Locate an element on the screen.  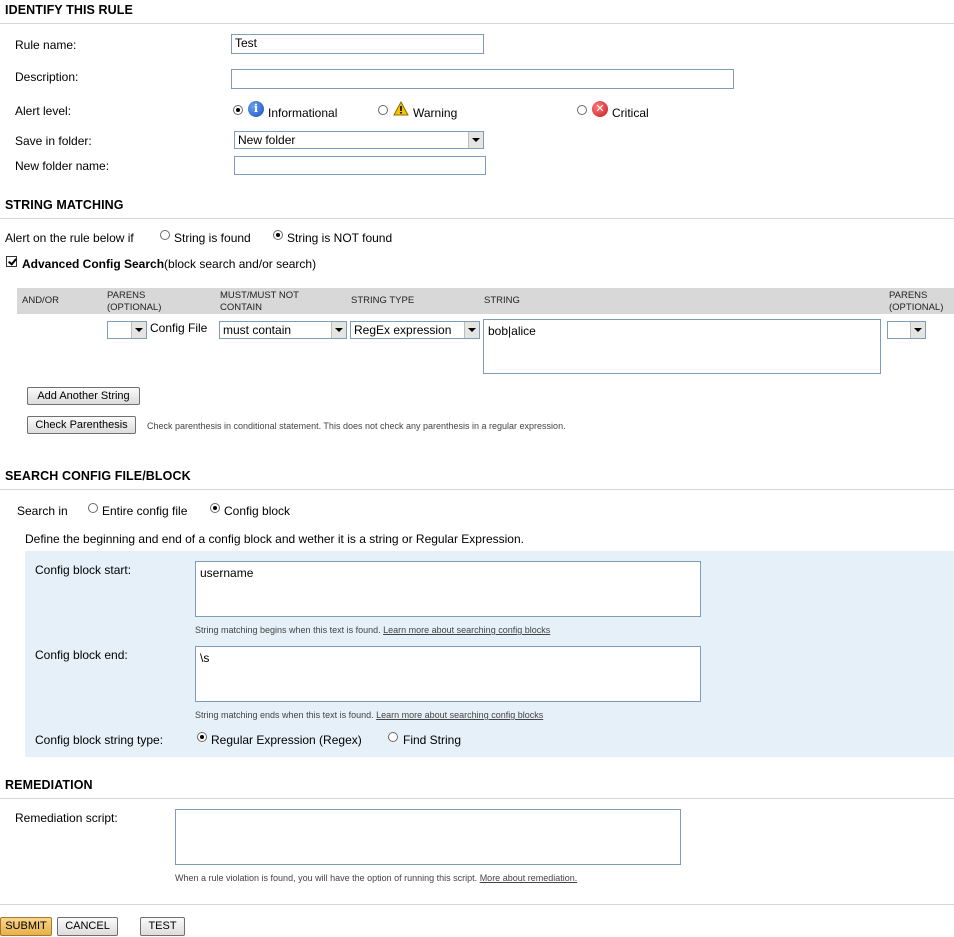
regex-radio is located at coordinates (202, 737).